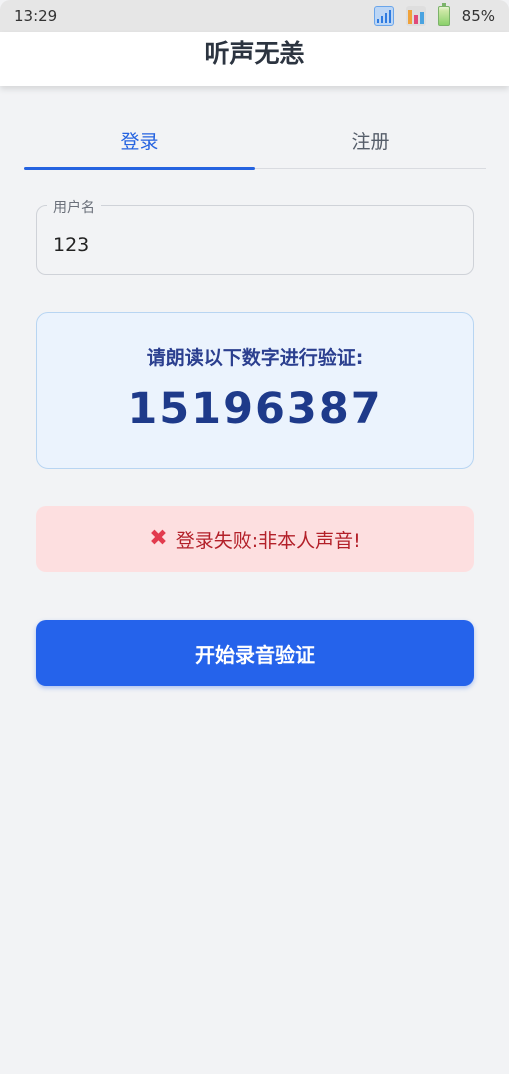  What do you see at coordinates (383, 16) in the screenshot?
I see `signal-icon` at bounding box center [383, 16].